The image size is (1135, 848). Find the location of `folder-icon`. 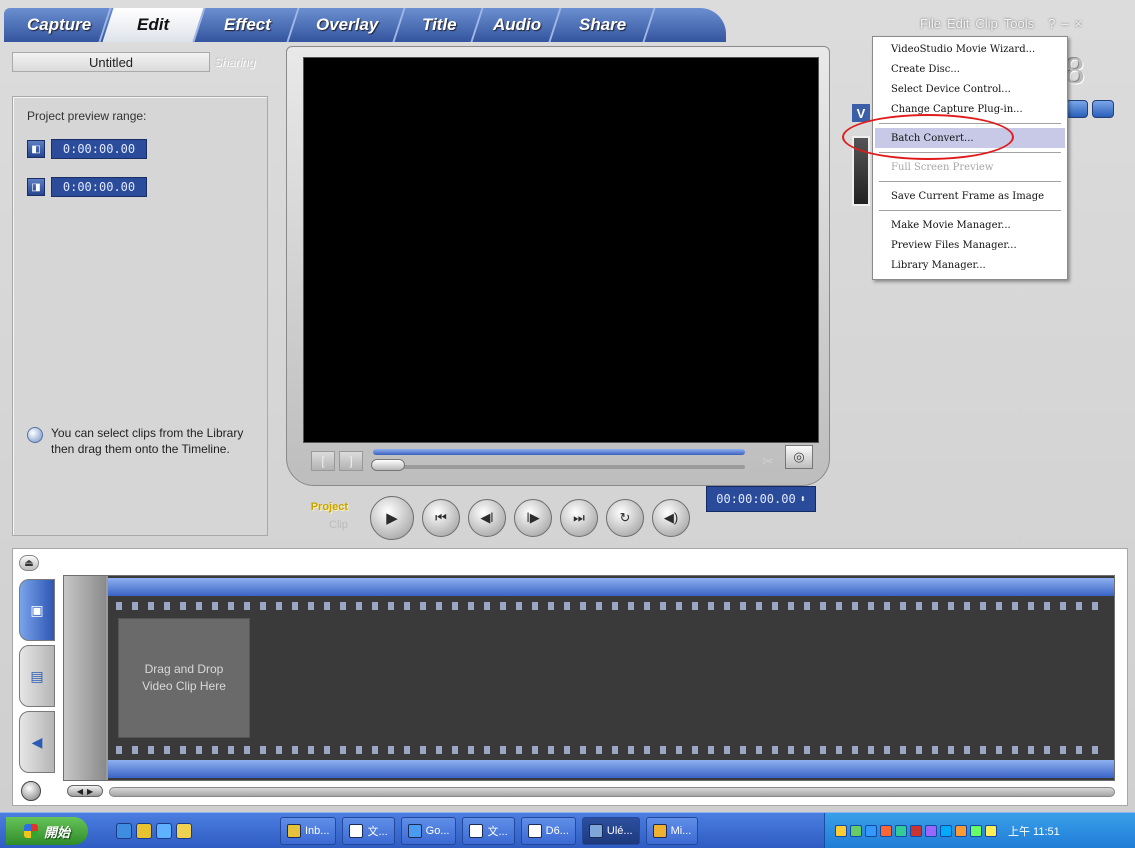

folder-icon is located at coordinates (1103, 109).